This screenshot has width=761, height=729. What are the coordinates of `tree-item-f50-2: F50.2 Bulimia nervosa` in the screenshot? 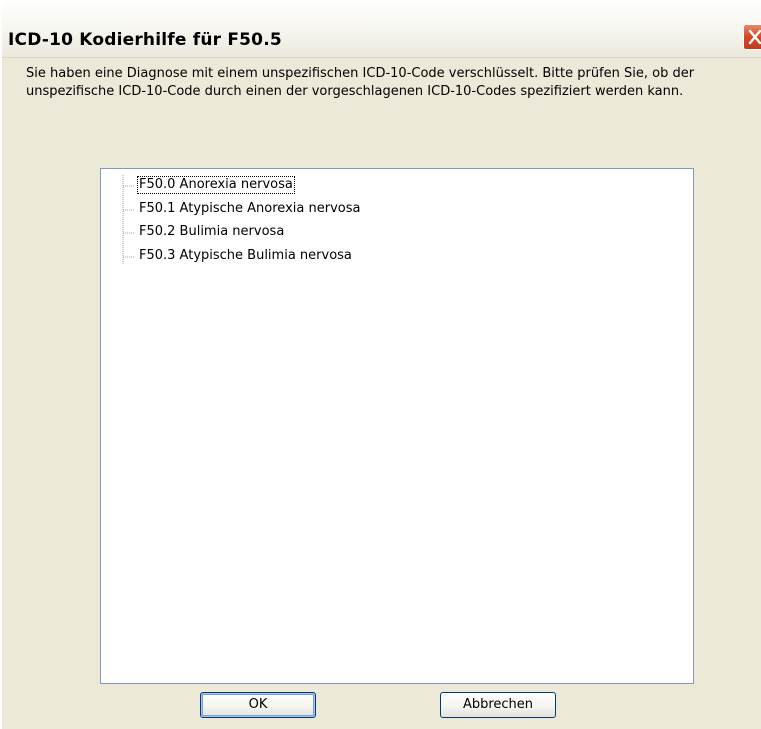 It's located at (211, 232).